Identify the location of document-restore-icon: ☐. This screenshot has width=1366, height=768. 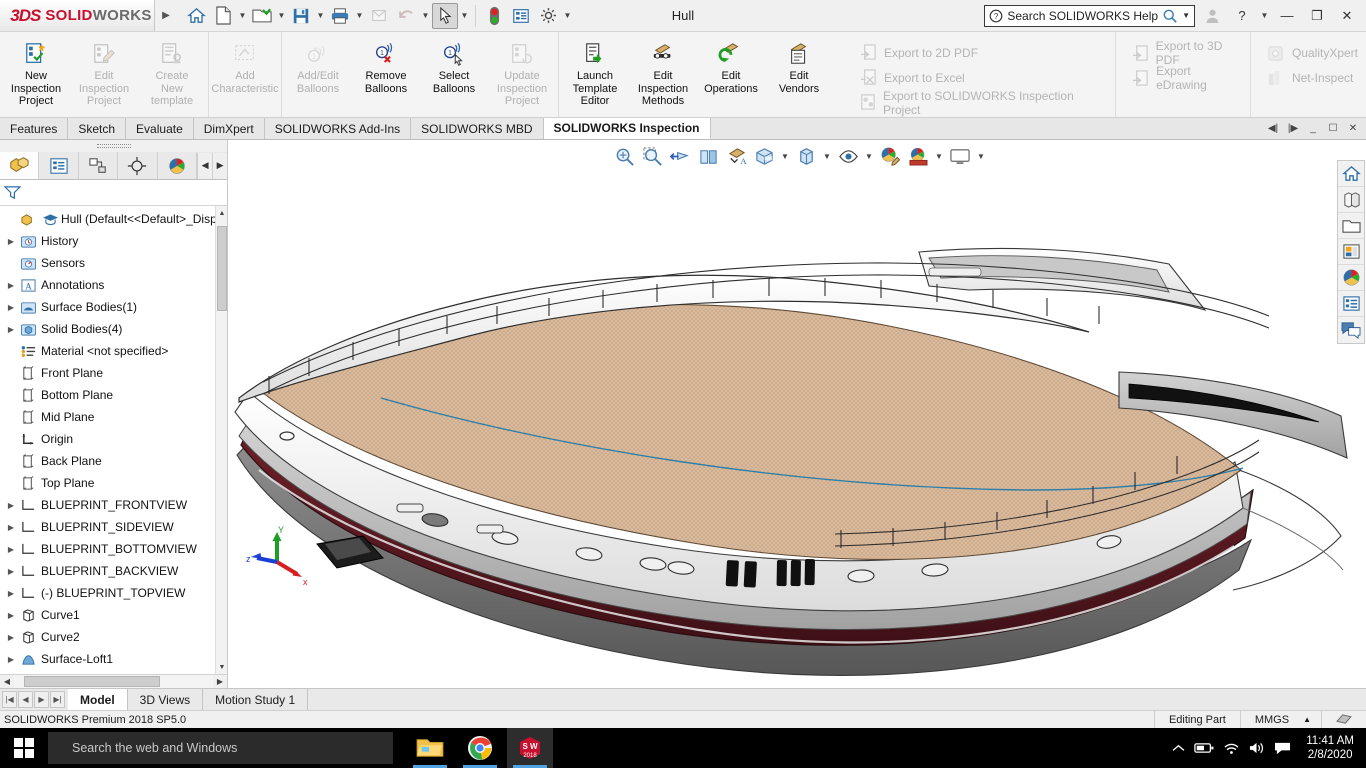
(1333, 129).